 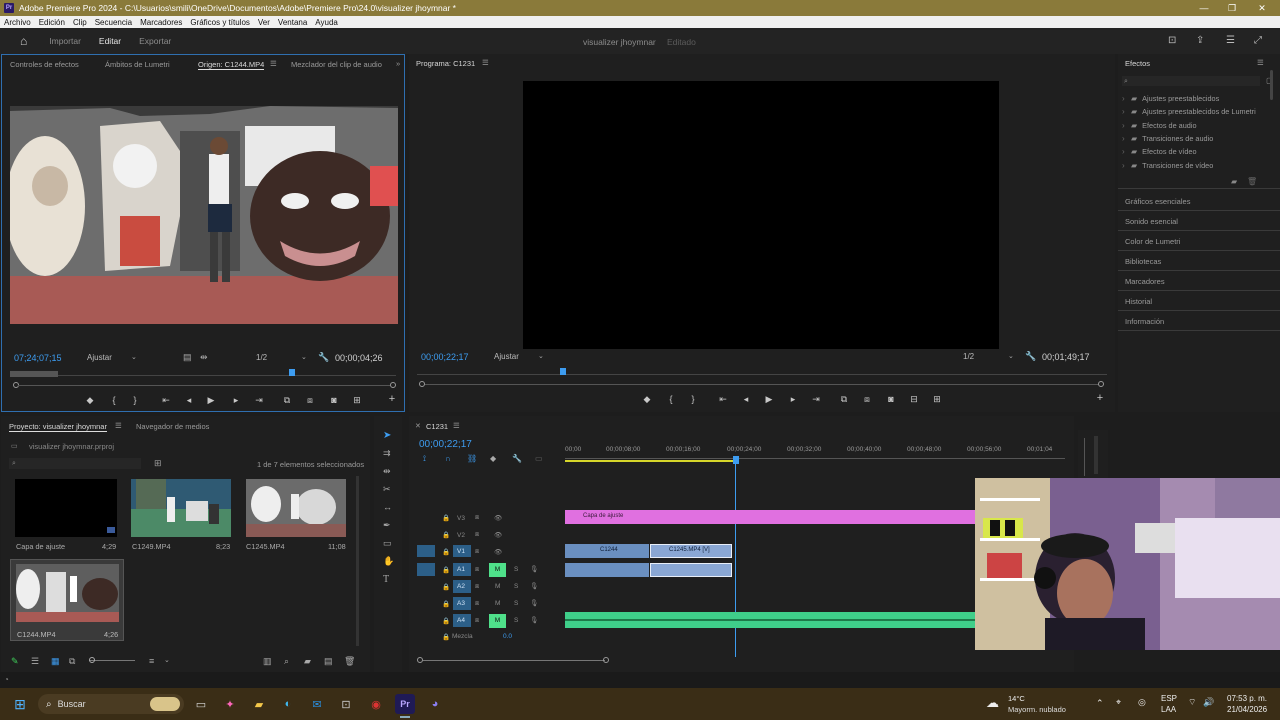 What do you see at coordinates (1142, 702) in the screenshot?
I see `tray-app-icon: ◎` at bounding box center [1142, 702].